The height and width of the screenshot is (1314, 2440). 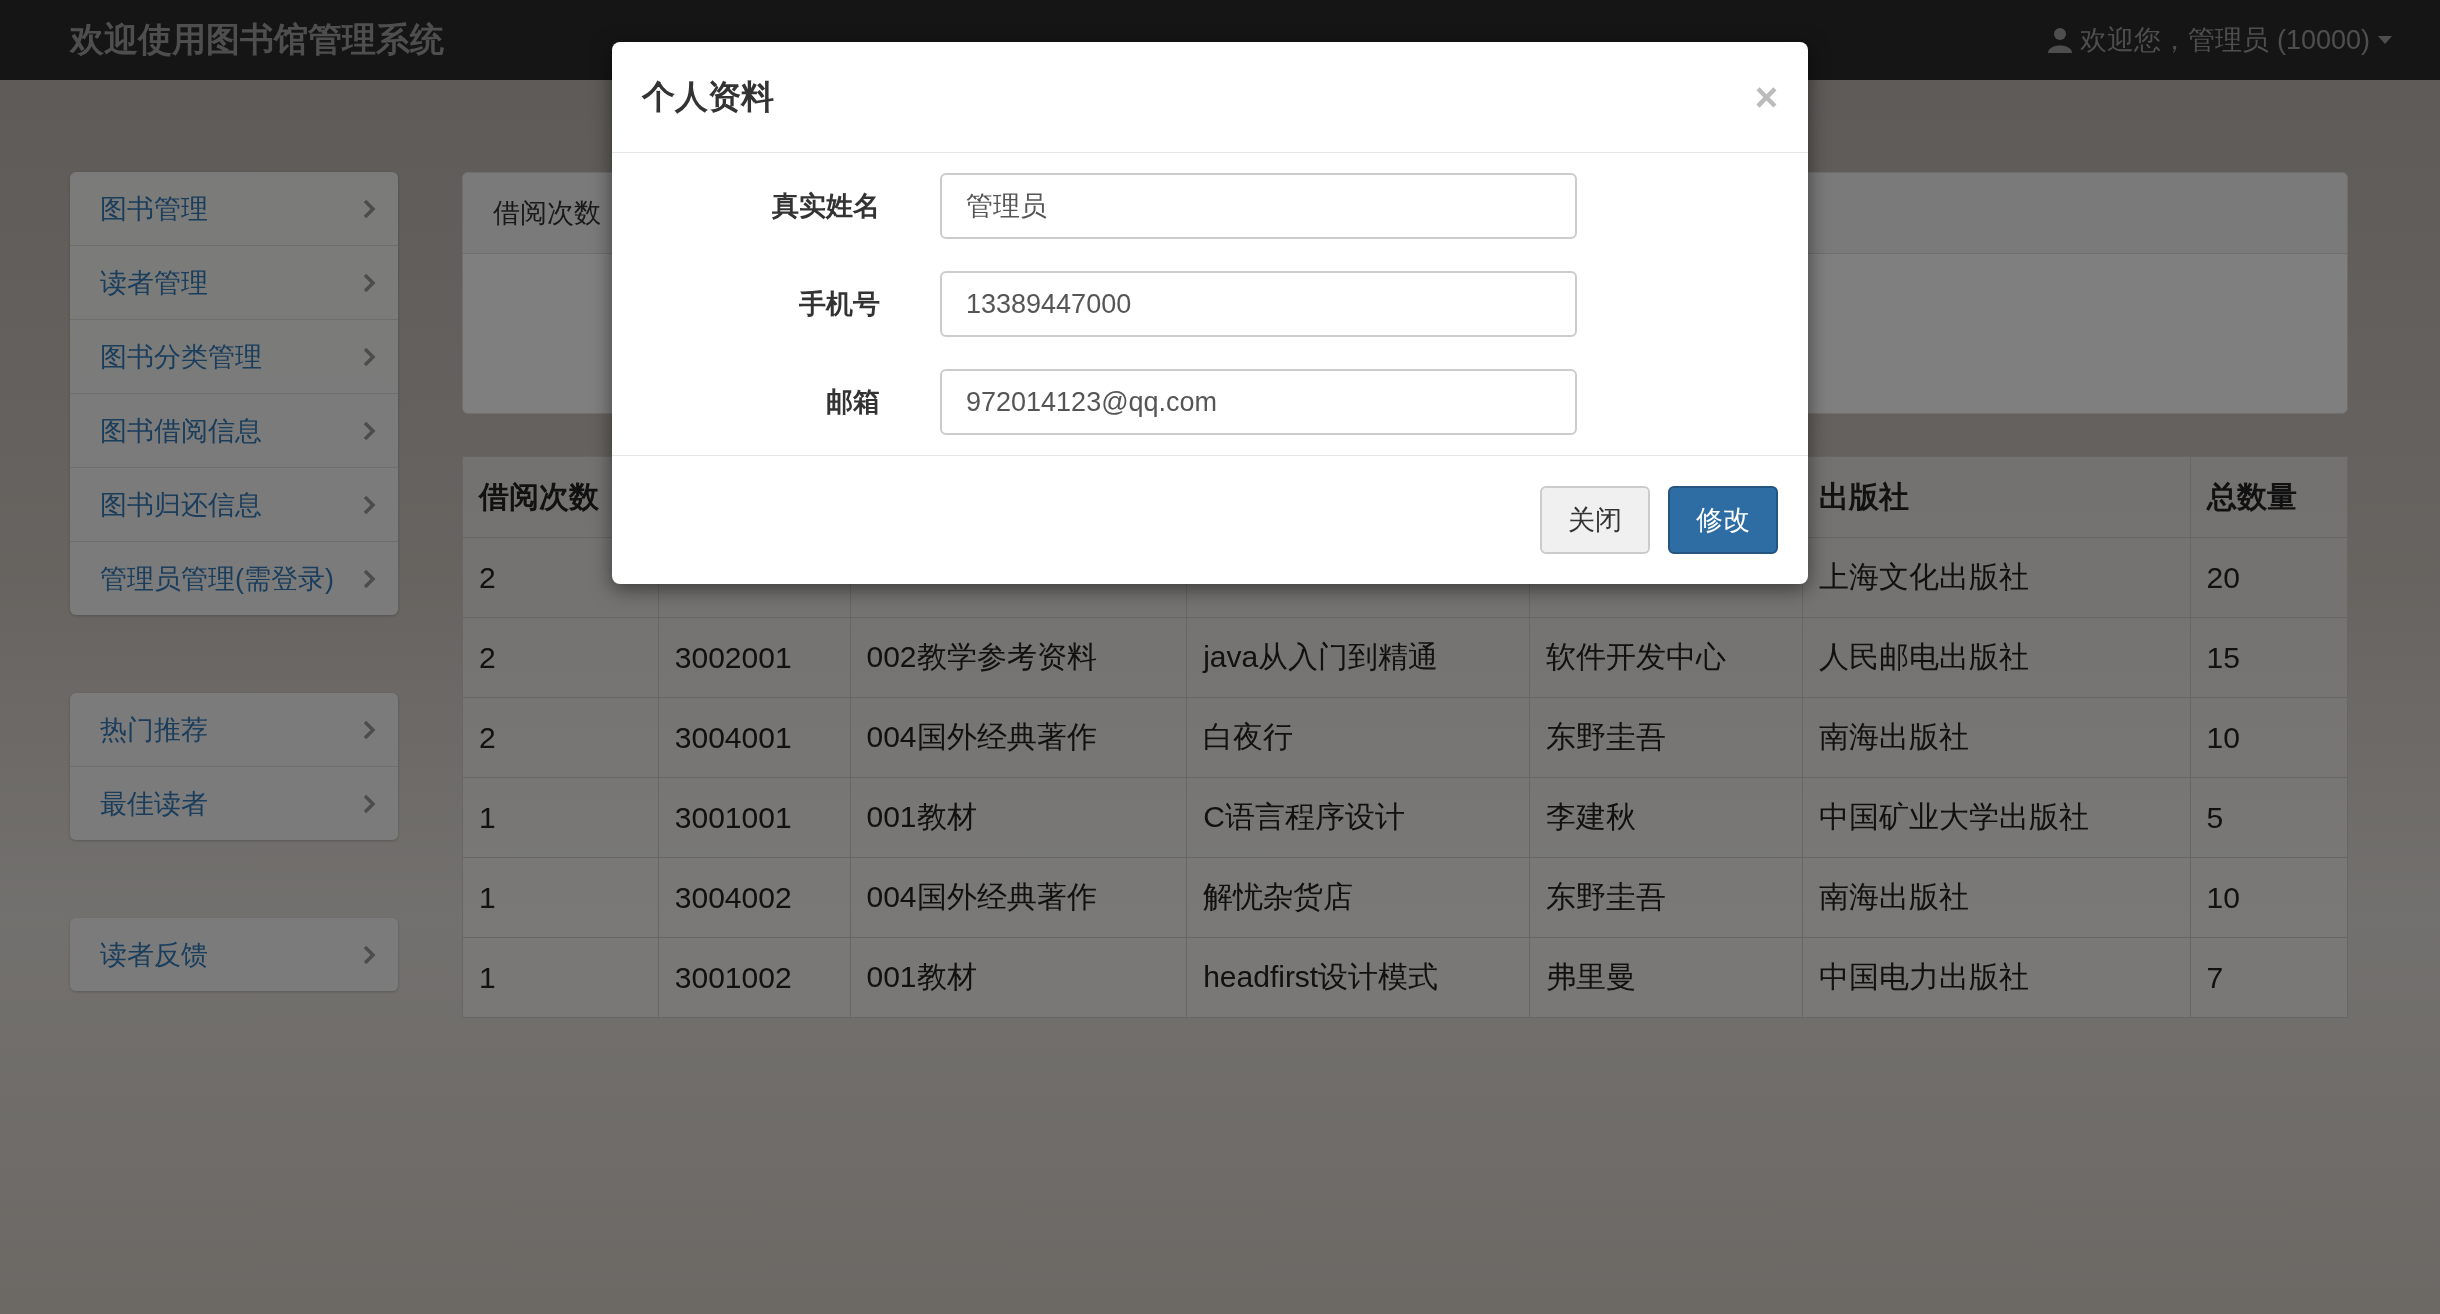 What do you see at coordinates (754, 897) in the screenshot?
I see `table-cell: 3004002` at bounding box center [754, 897].